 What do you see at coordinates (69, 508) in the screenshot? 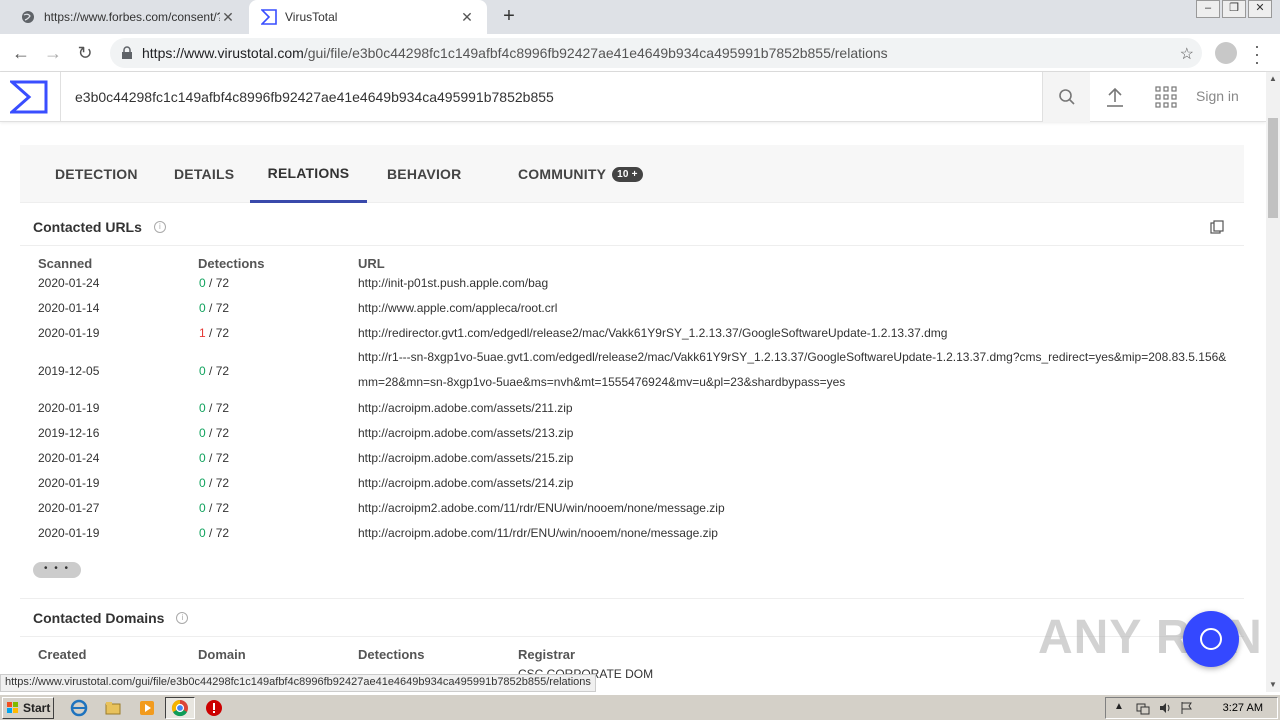
I see `scanned-date: 2020-01-27` at bounding box center [69, 508].